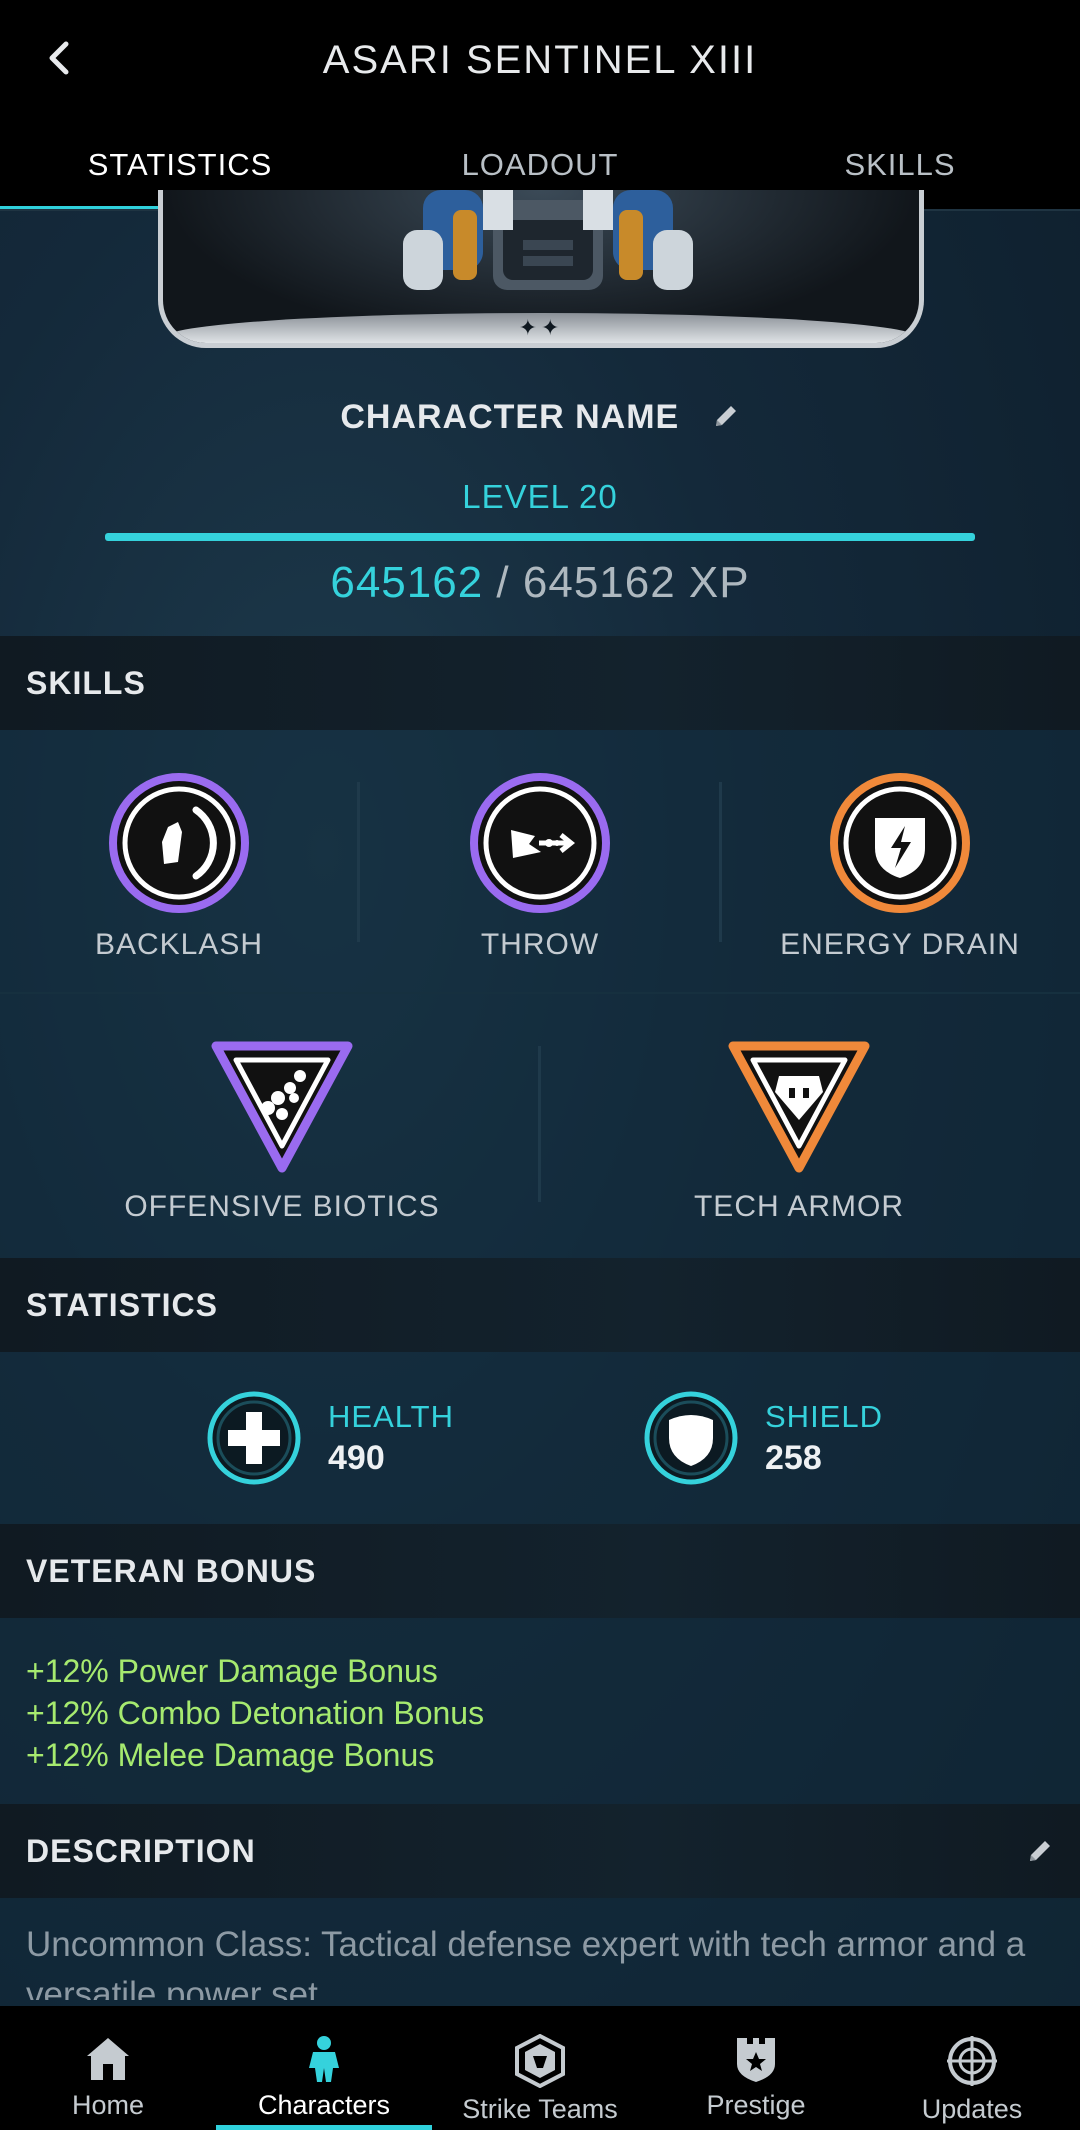 The width and height of the screenshot is (1080, 2130). Describe the element at coordinates (254, 1438) in the screenshot. I see `health-icon` at that location.